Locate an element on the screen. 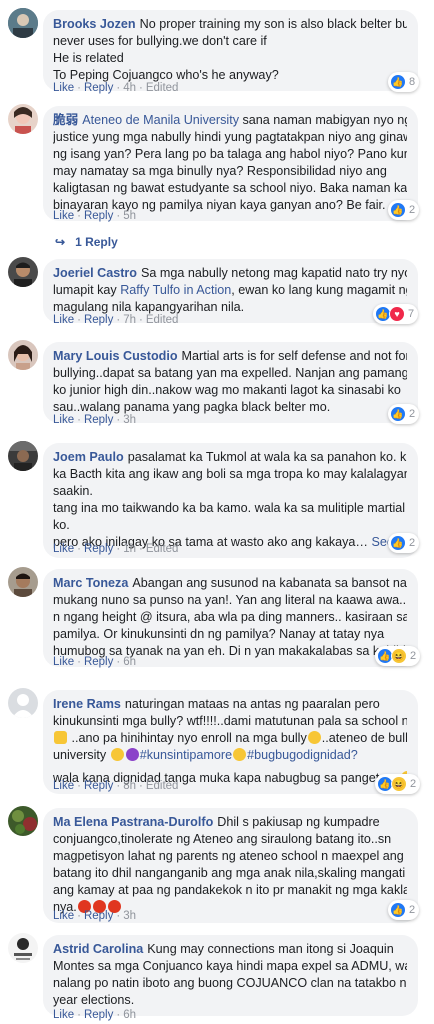 This screenshot has width=434, height=1024. comment-actions: Like · Reply · 7h · Edited is located at coordinates (116, 320).